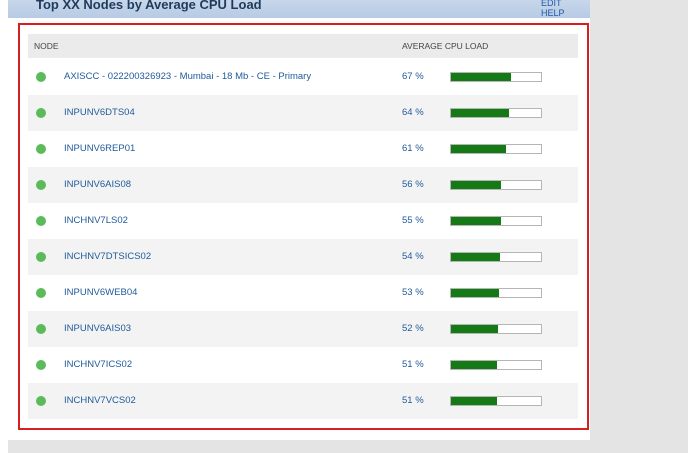 This screenshot has width=688, height=453. What do you see at coordinates (303, 293) in the screenshot?
I see `table-row: INPUNV6WEB04 53 %` at bounding box center [303, 293].